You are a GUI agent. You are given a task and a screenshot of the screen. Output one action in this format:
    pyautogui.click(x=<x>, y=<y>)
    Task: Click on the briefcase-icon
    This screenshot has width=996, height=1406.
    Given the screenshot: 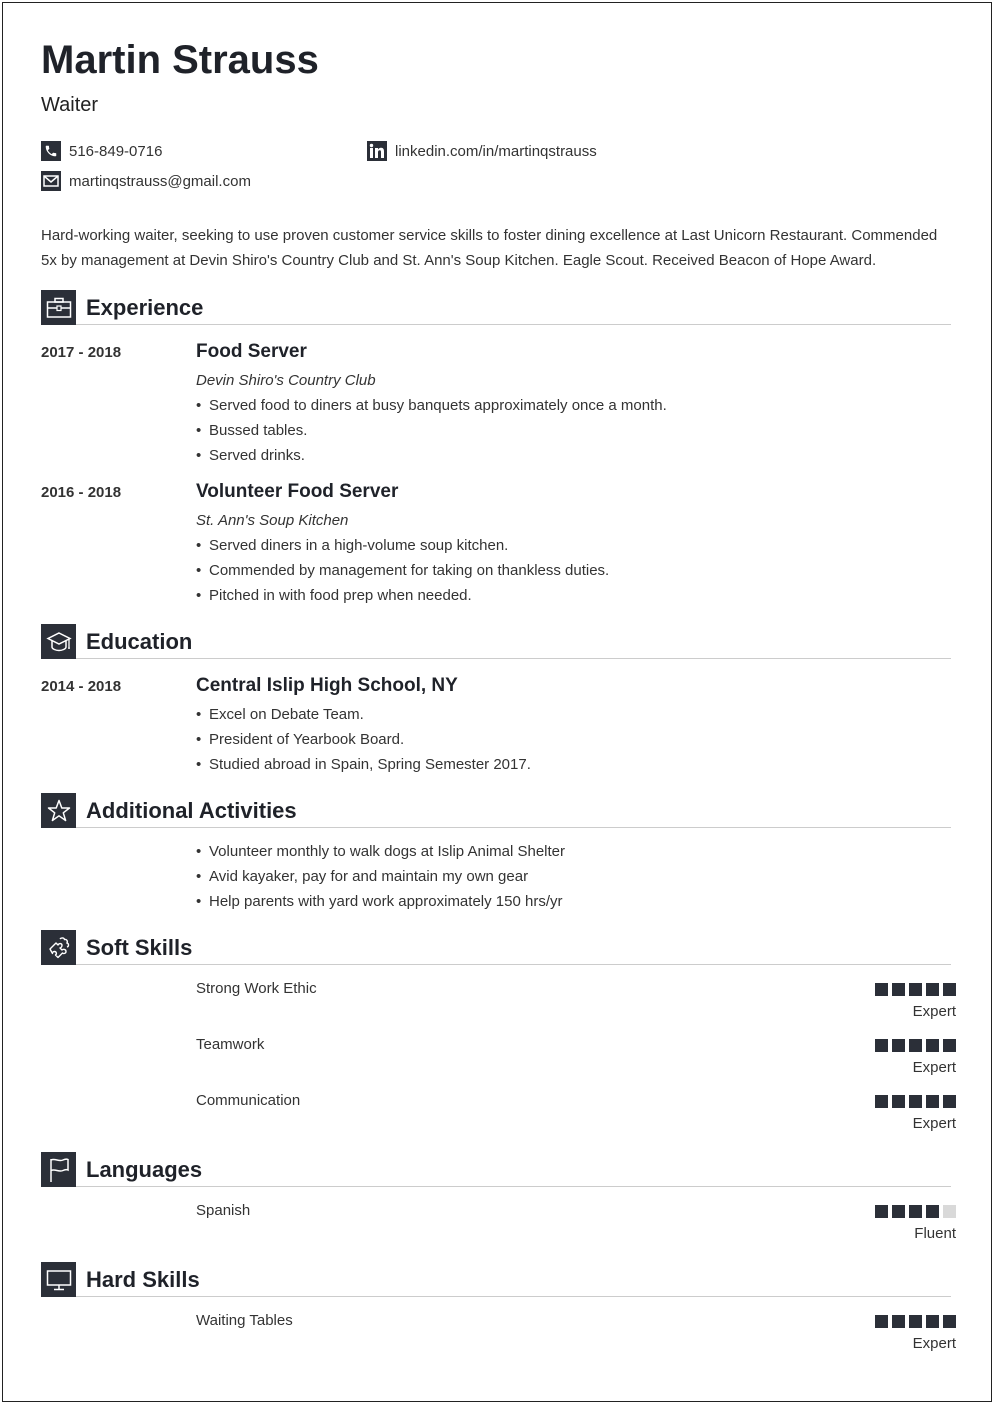 What is the action you would take?
    pyautogui.click(x=58, y=307)
    